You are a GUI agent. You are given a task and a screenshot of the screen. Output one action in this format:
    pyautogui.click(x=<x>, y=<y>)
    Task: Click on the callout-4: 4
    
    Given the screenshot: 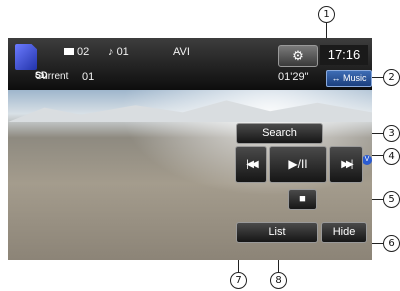 What is the action you would take?
    pyautogui.click(x=391, y=156)
    